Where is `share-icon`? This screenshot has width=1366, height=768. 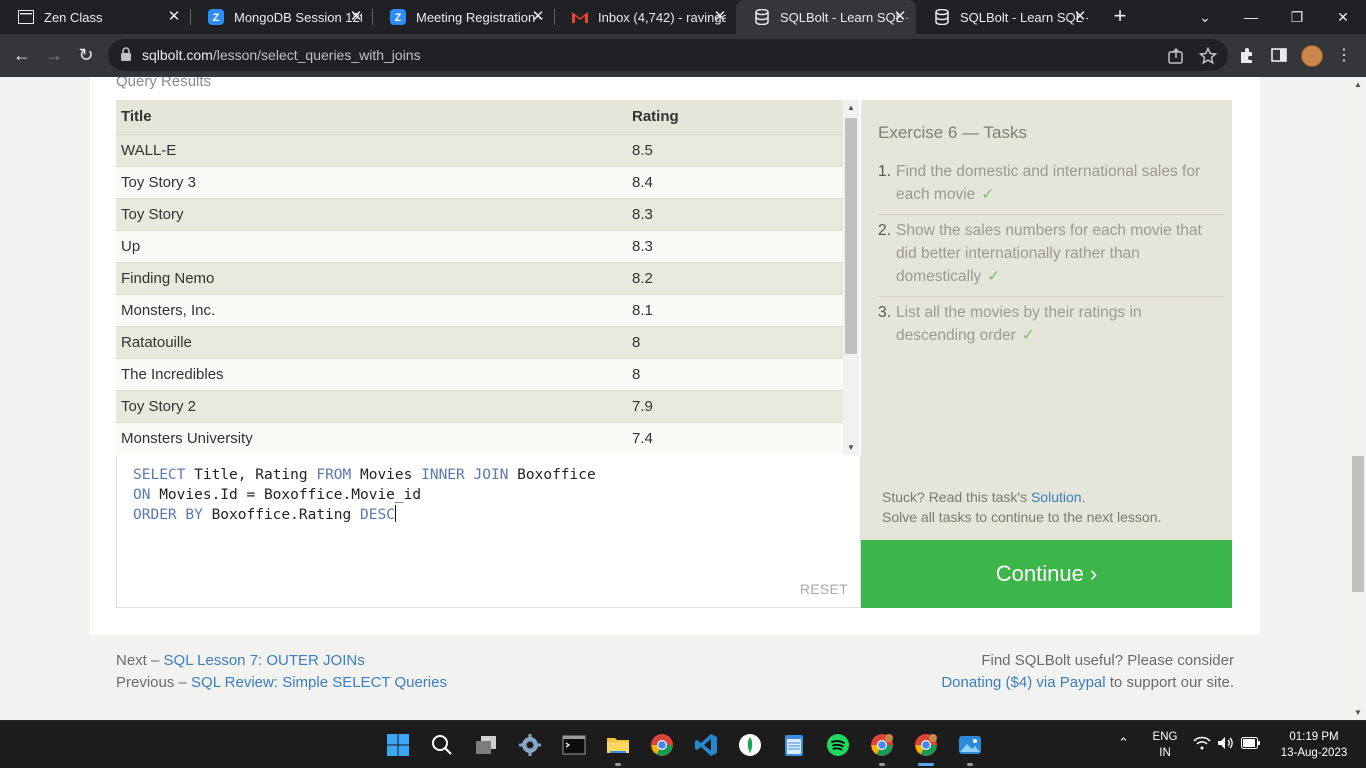
share-icon is located at coordinates (1176, 56).